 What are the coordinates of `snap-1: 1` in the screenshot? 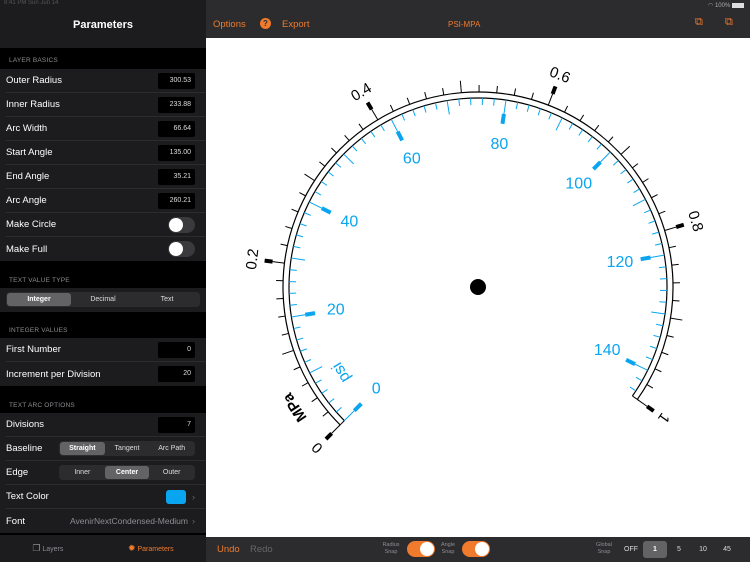 It's located at (655, 549).